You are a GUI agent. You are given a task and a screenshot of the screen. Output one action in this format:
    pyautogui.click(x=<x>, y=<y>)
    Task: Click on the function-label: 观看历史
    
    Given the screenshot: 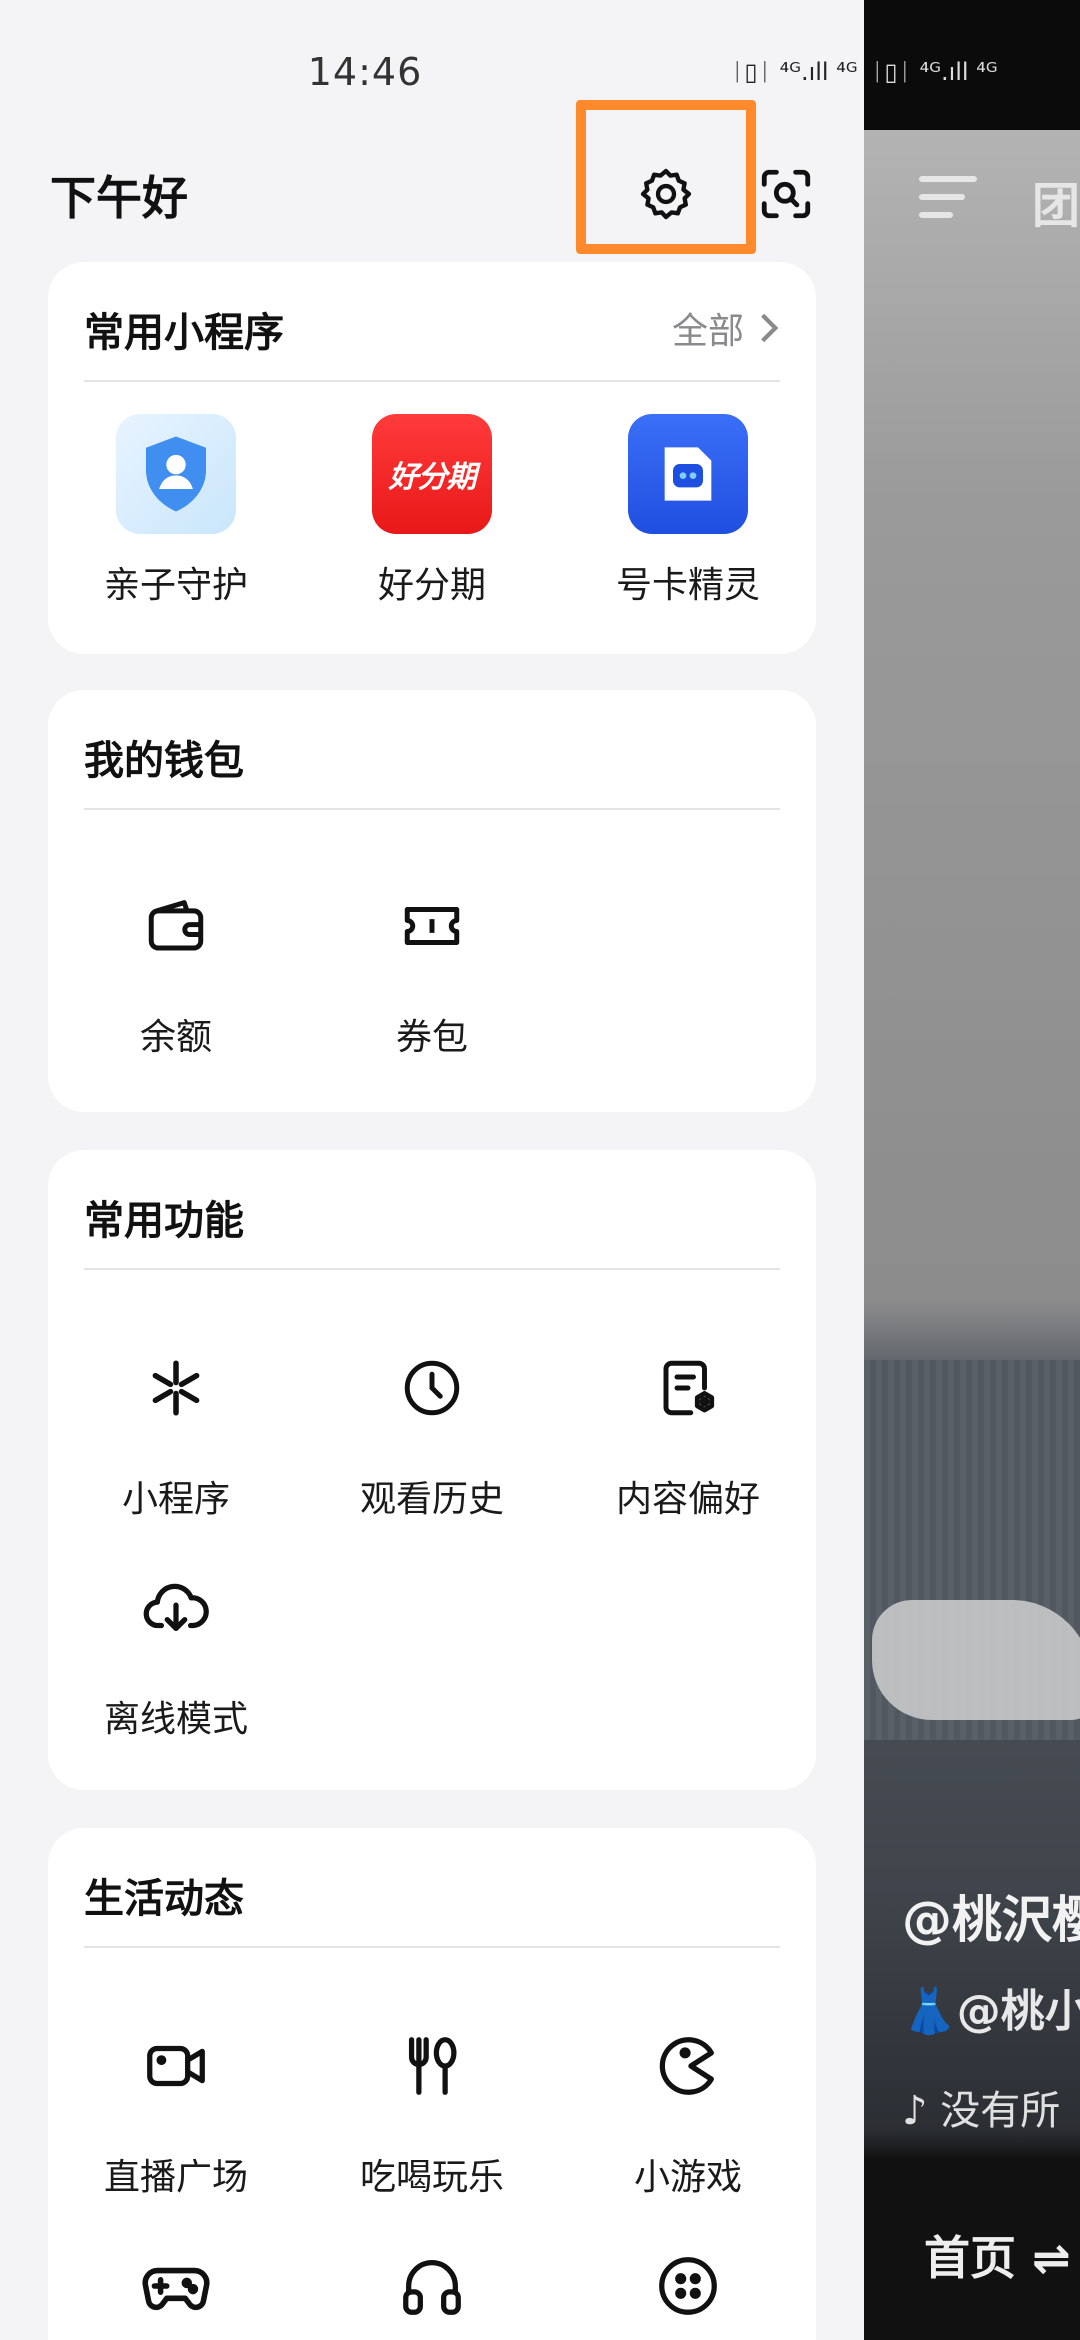 What is the action you would take?
    pyautogui.click(x=431, y=1499)
    